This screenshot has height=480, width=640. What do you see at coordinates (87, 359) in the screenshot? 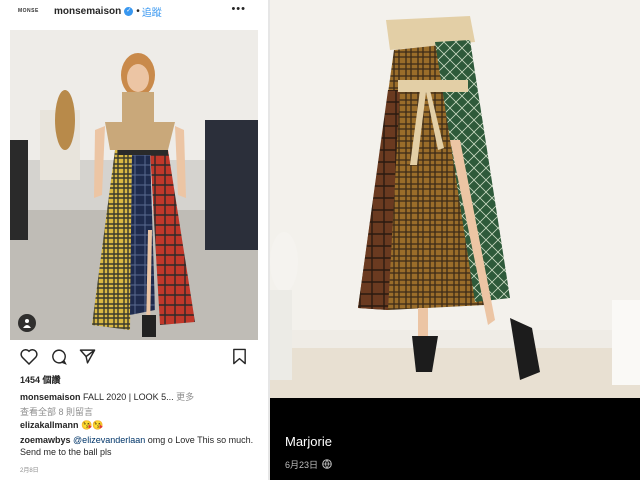
I see `share-icon` at bounding box center [87, 359].